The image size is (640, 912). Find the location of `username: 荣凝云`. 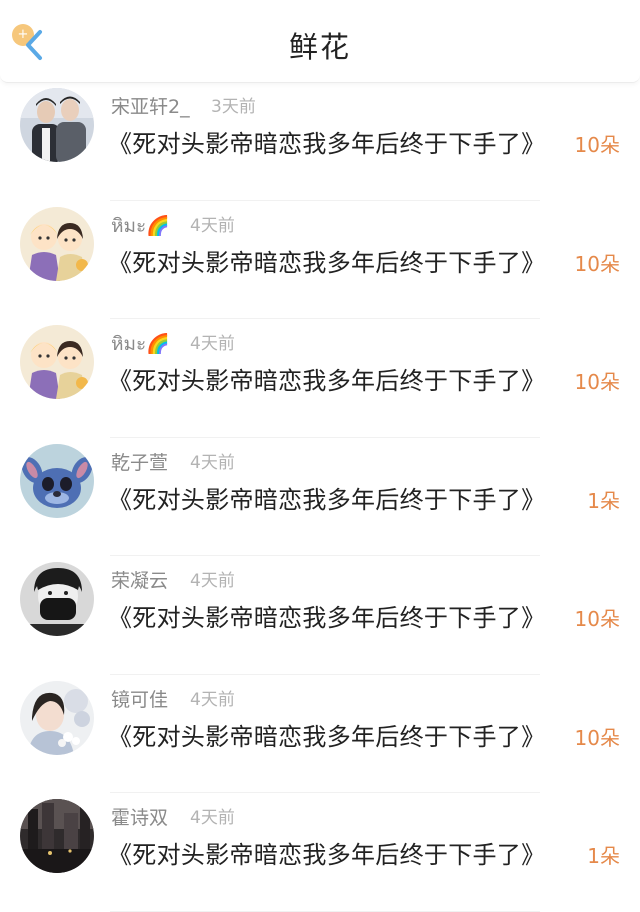

username: 荣凝云 is located at coordinates (139, 579).